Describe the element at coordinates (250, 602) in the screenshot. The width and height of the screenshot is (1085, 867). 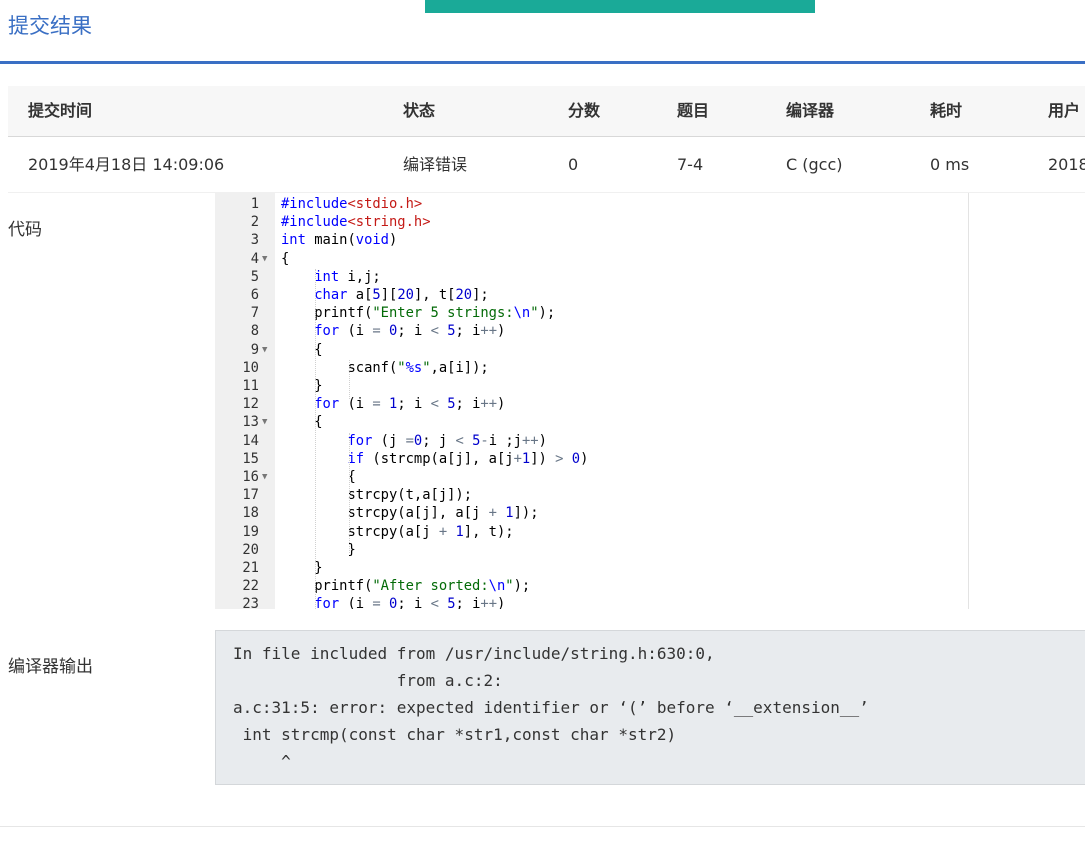
I see `line-number: 23` at that location.